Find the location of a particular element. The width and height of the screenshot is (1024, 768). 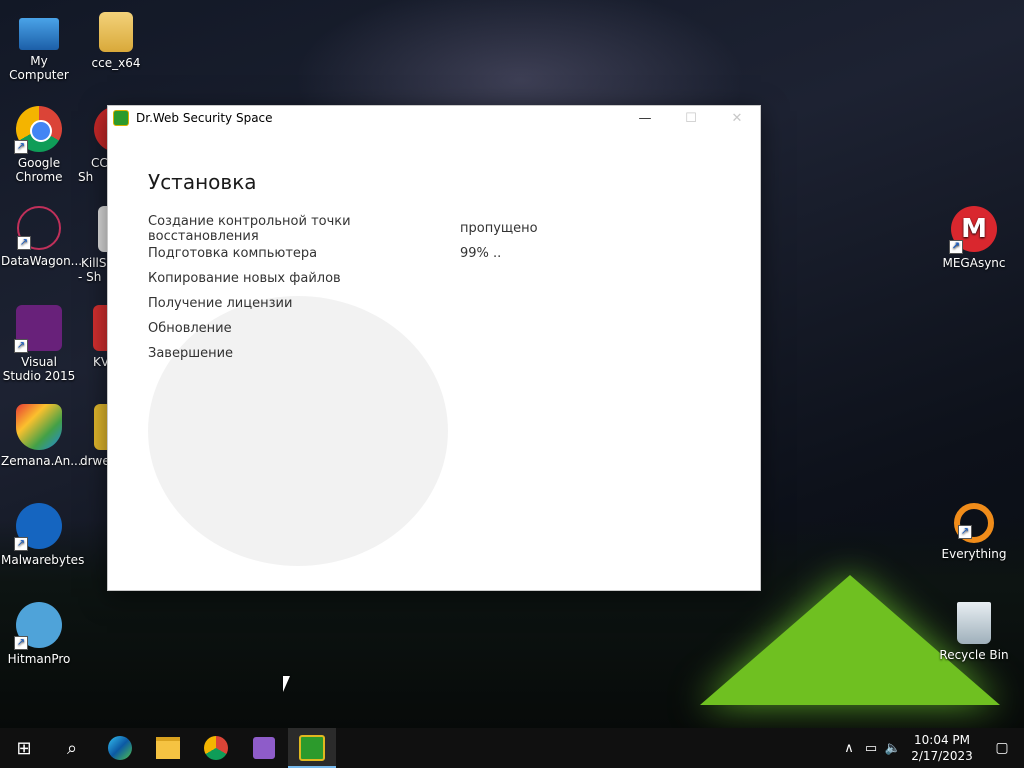

visual-studio-icon is located at coordinates (264, 748).